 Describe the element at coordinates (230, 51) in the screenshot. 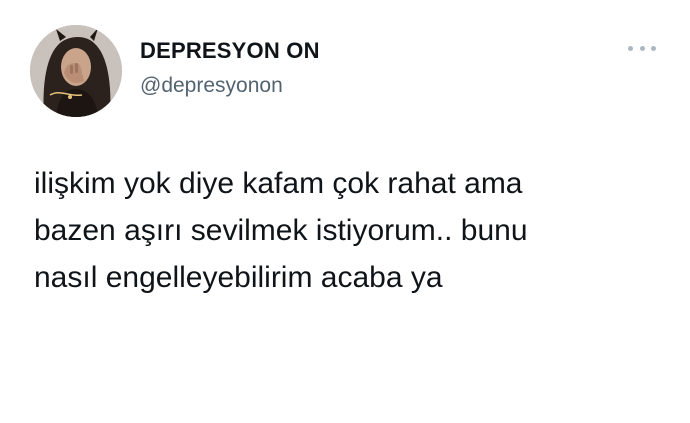

I see `display-name: DEPRESYON ON` at that location.